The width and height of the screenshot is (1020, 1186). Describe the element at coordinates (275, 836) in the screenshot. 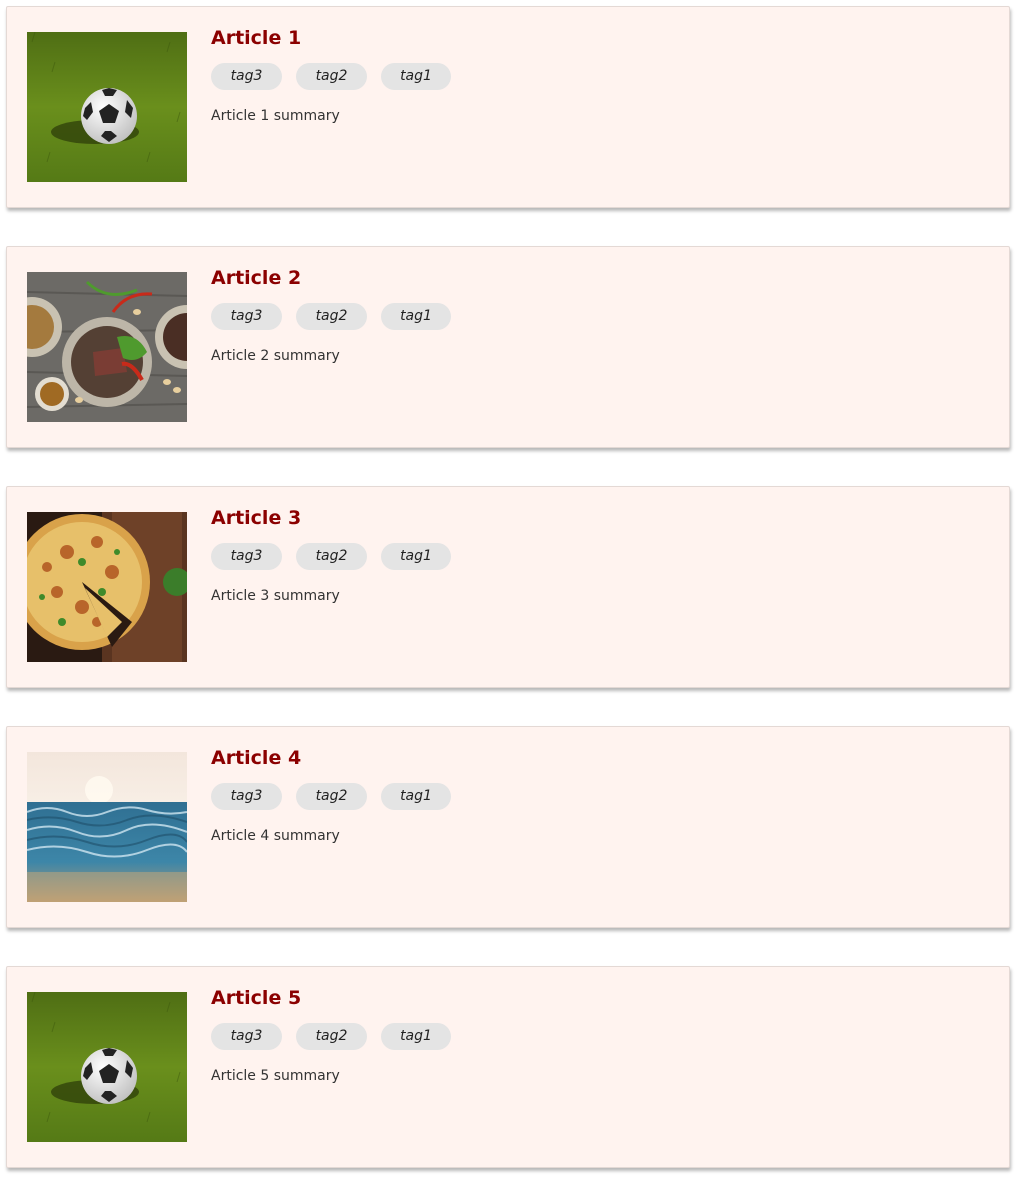

I see `article-summary: Article 4 summary` at that location.